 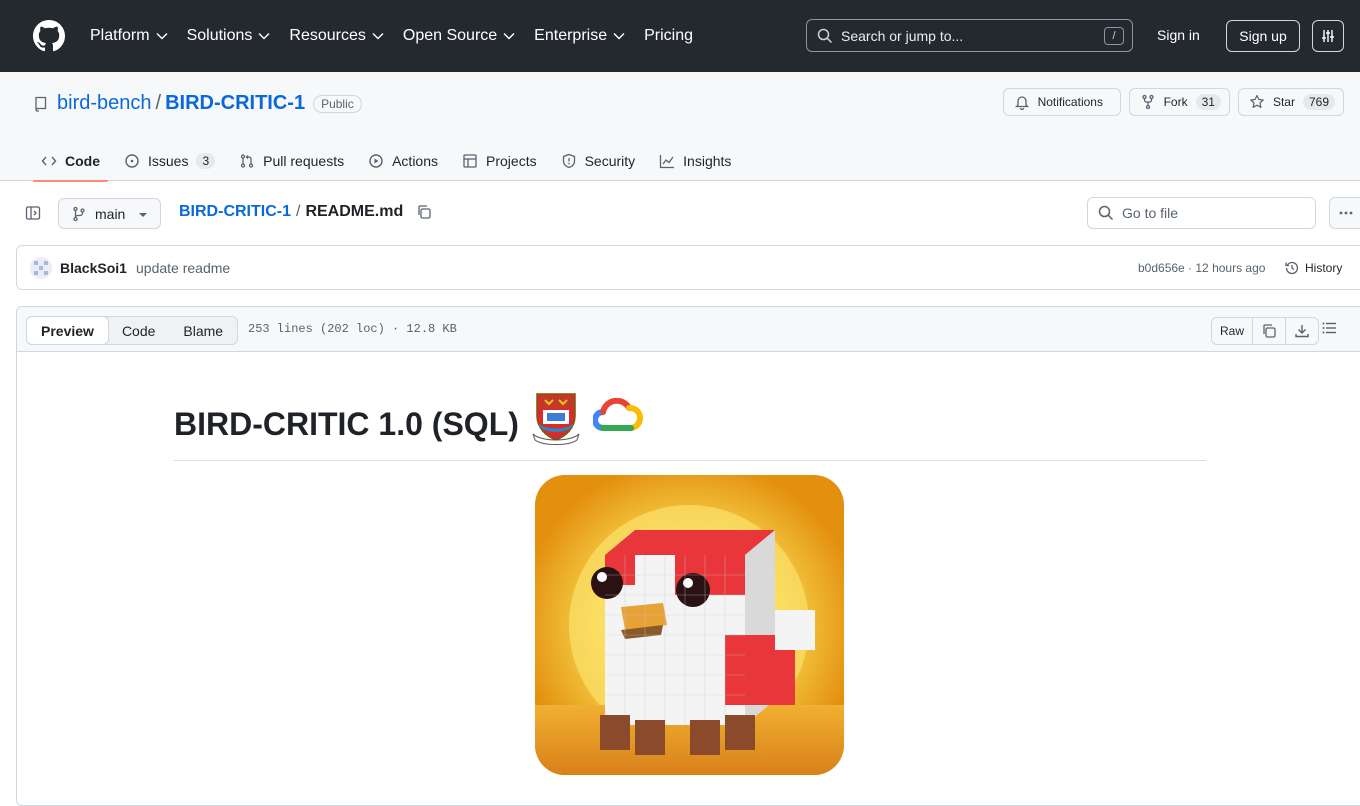 I want to click on copy-icon, so click(x=1269, y=331).